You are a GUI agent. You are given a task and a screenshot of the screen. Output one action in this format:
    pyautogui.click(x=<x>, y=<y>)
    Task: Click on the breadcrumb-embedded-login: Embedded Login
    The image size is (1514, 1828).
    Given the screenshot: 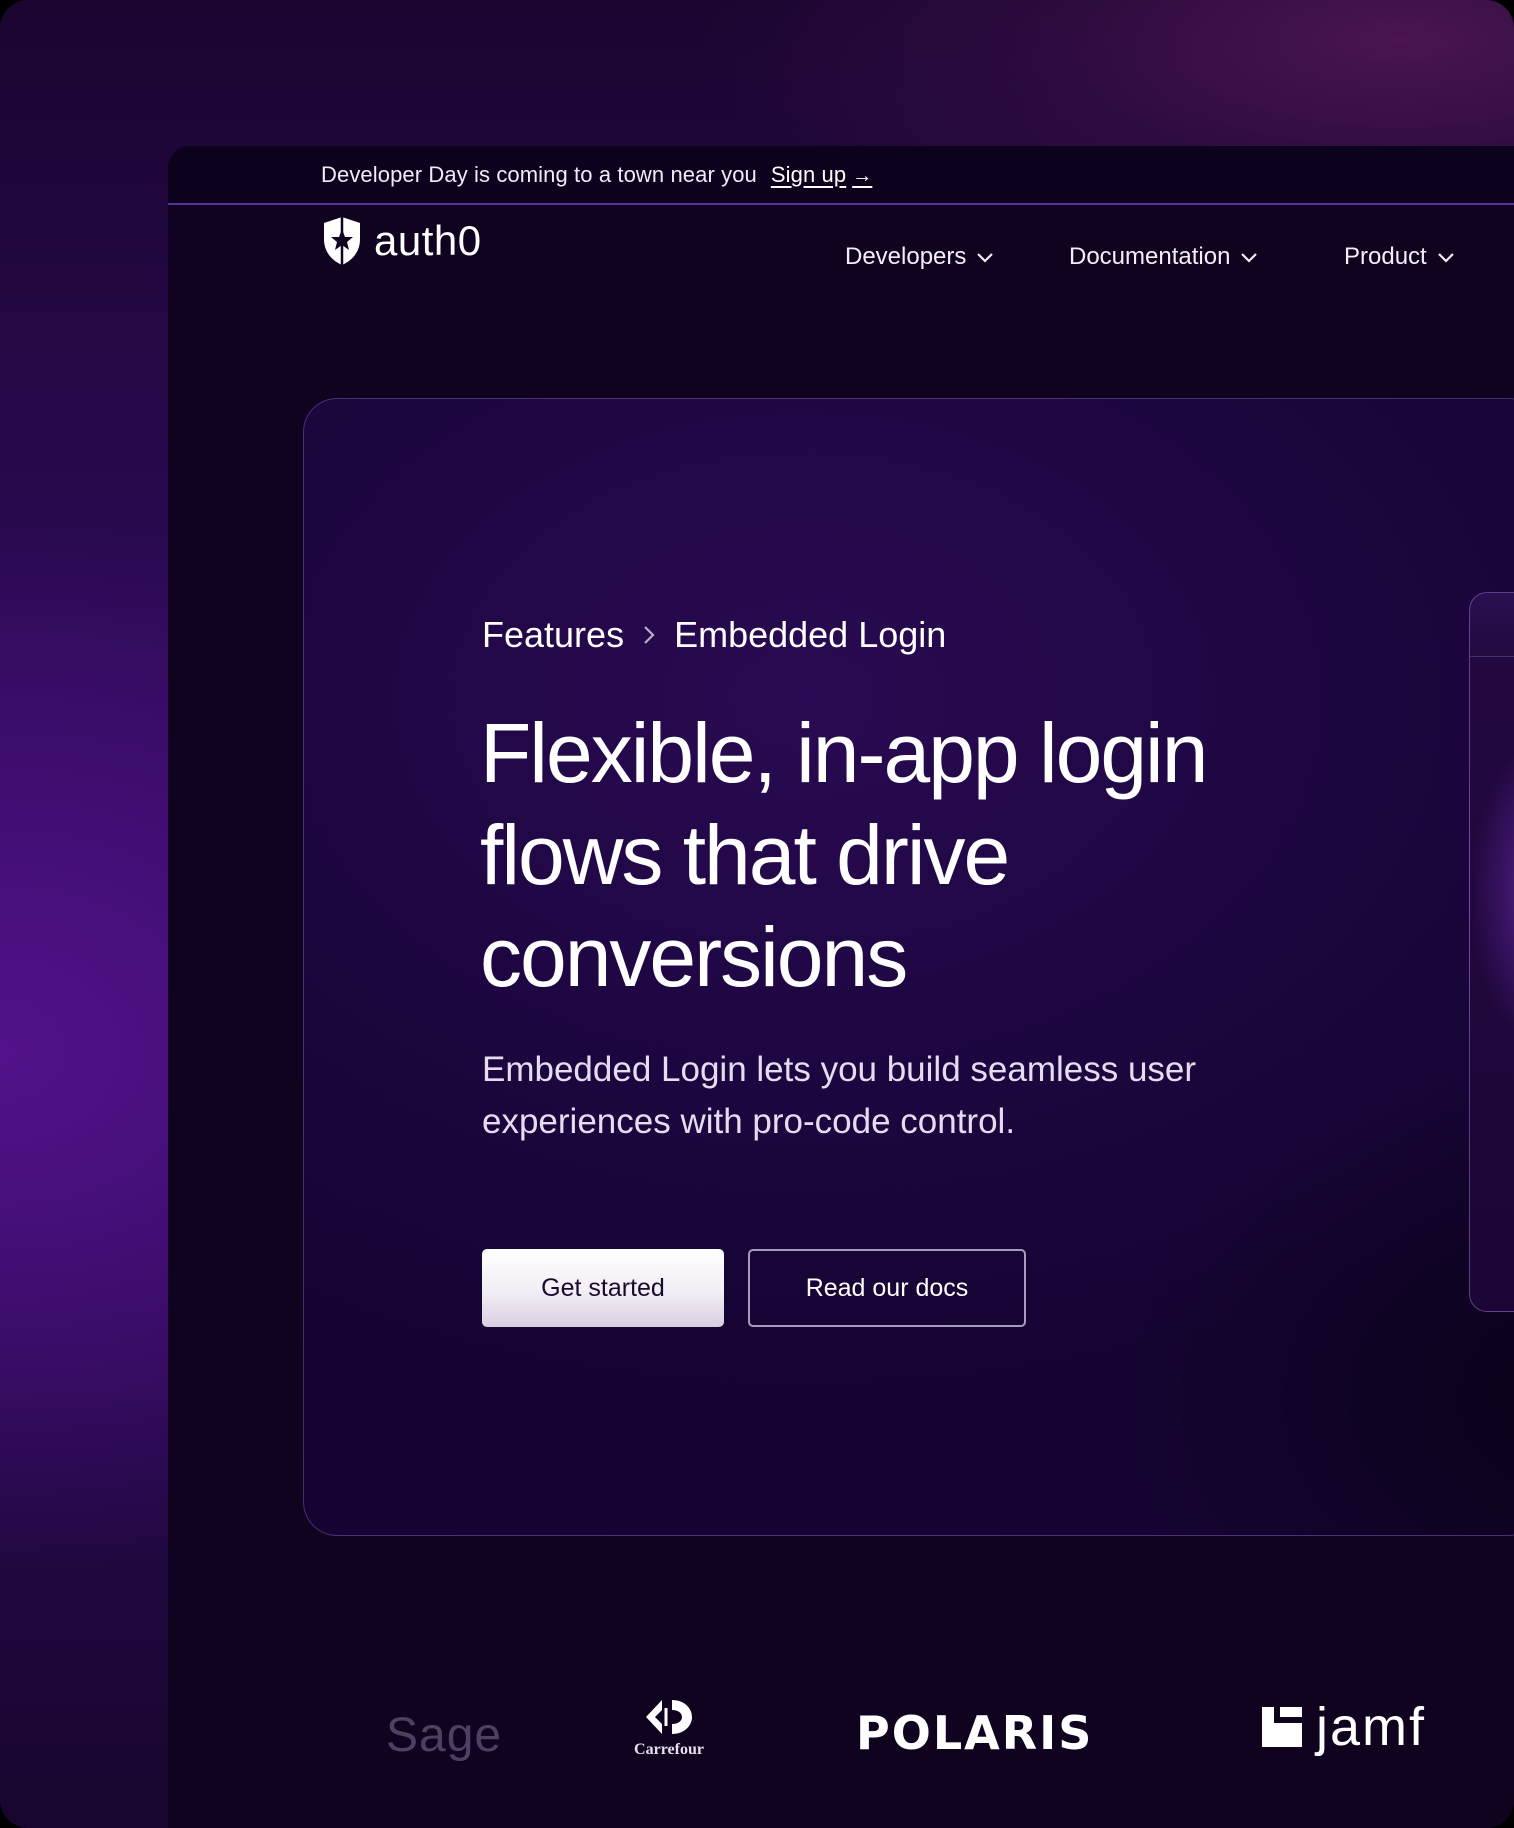 What is the action you would take?
    pyautogui.click(x=810, y=635)
    